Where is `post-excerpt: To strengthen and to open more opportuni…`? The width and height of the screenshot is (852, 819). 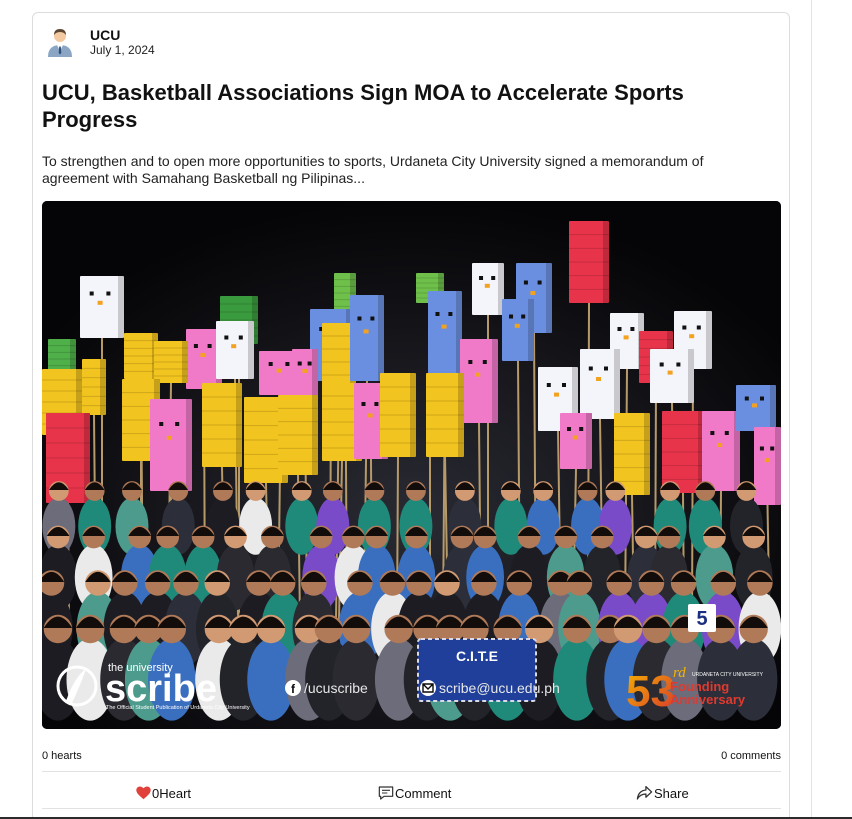 post-excerpt: To strengthen and to open more opportuni… is located at coordinates (373, 169).